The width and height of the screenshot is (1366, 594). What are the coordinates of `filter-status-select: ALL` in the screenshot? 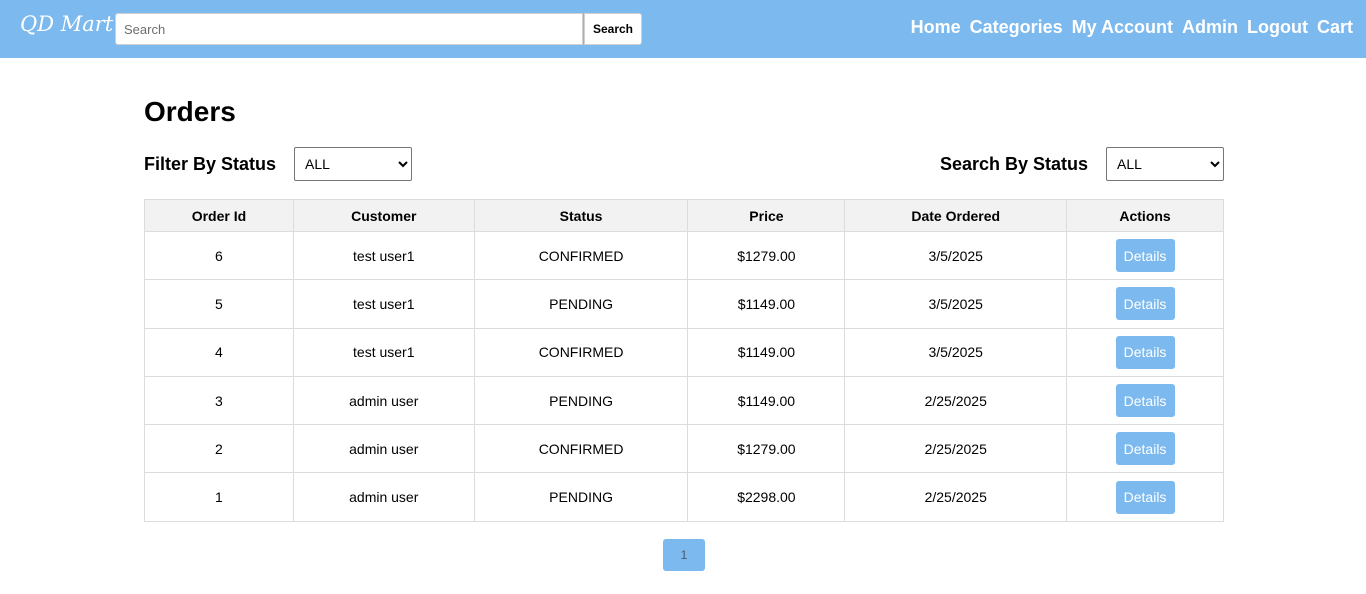 It's located at (353, 164).